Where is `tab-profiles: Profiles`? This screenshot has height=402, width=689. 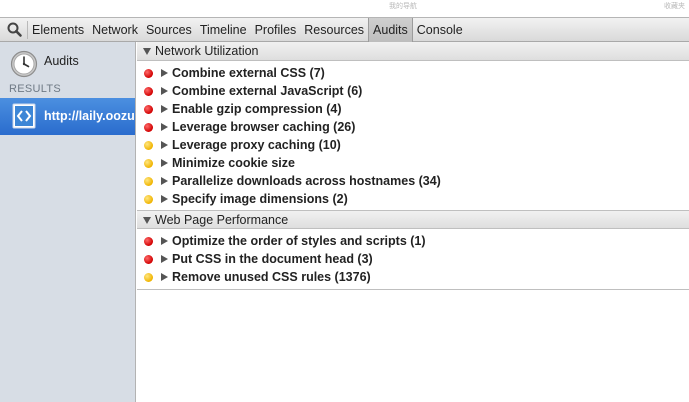 tab-profiles: Profiles is located at coordinates (276, 30).